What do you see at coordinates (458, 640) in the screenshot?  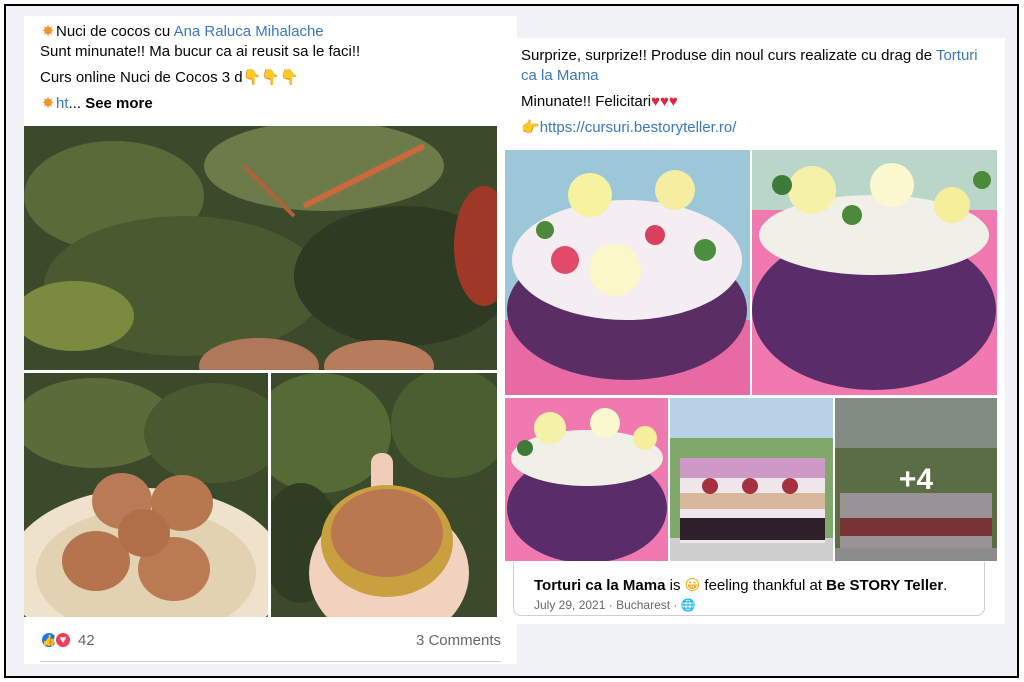 I see `comments-link: 3 Comments` at bounding box center [458, 640].